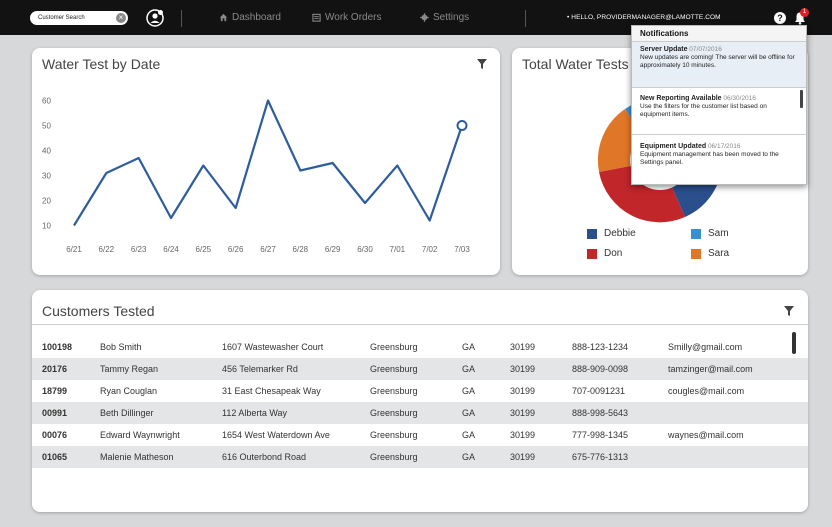 This screenshot has height=527, width=832. I want to click on legend-item-debbie: Debbie, so click(611, 233).